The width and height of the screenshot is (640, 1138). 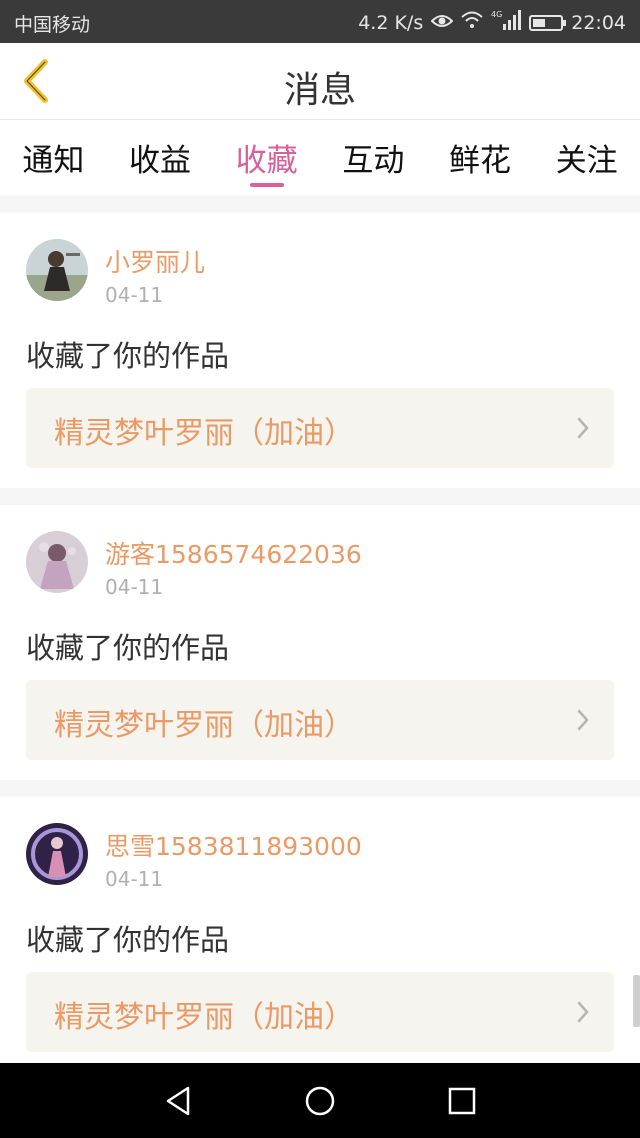 I want to click on user-name: 小罗丽儿, so click(x=155, y=261).